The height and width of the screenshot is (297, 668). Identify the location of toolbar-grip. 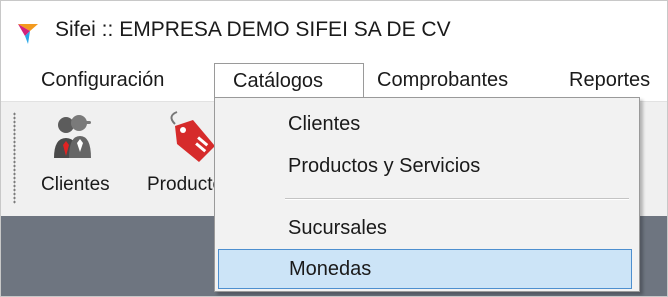
(14, 158).